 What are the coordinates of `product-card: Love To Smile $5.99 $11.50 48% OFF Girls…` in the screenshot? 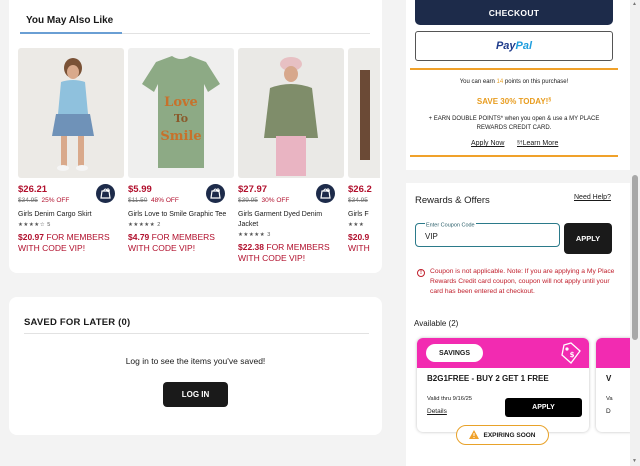 It's located at (181, 151).